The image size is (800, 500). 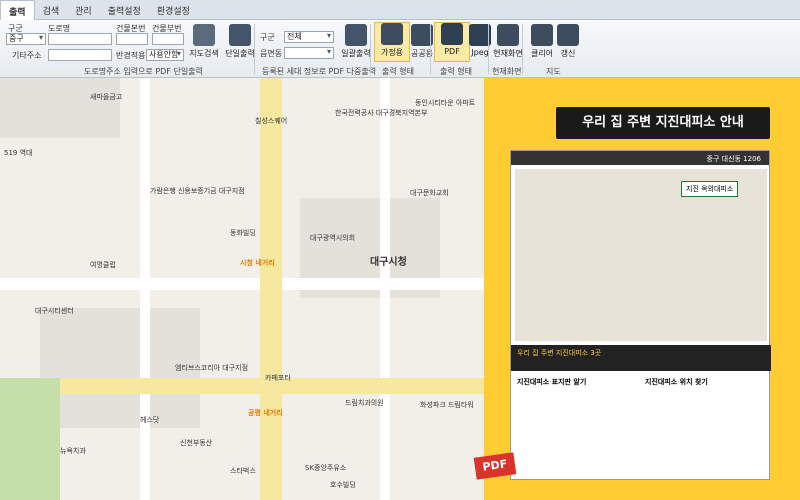 What do you see at coordinates (309, 37) in the screenshot?
I see `filter-gugun-select: 전체` at bounding box center [309, 37].